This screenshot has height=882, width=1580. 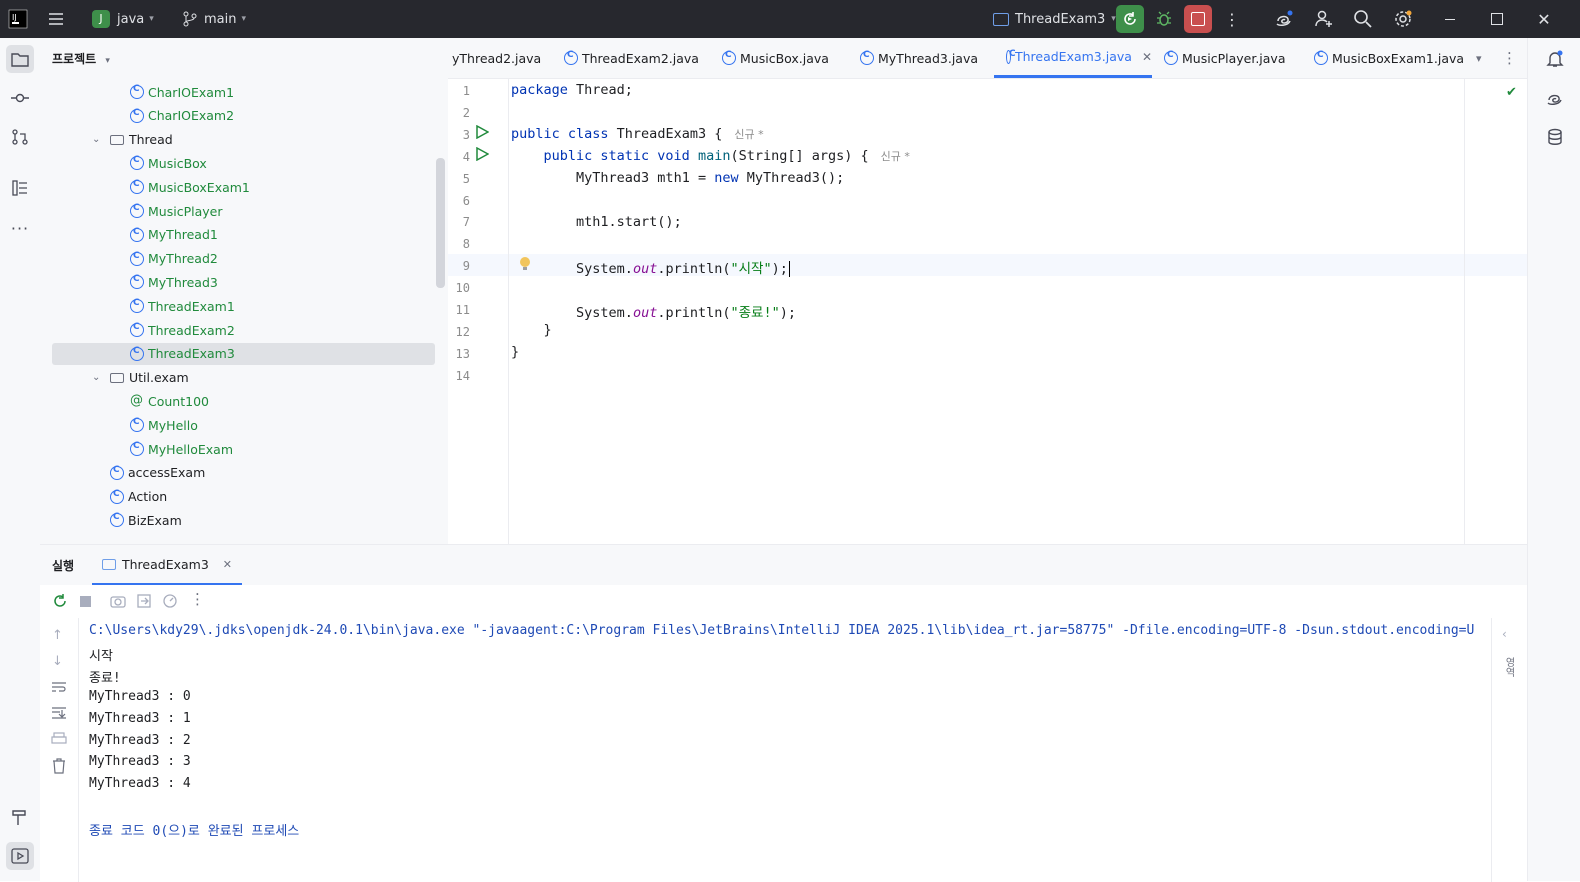 What do you see at coordinates (118, 603) in the screenshot?
I see `camera-icon` at bounding box center [118, 603].